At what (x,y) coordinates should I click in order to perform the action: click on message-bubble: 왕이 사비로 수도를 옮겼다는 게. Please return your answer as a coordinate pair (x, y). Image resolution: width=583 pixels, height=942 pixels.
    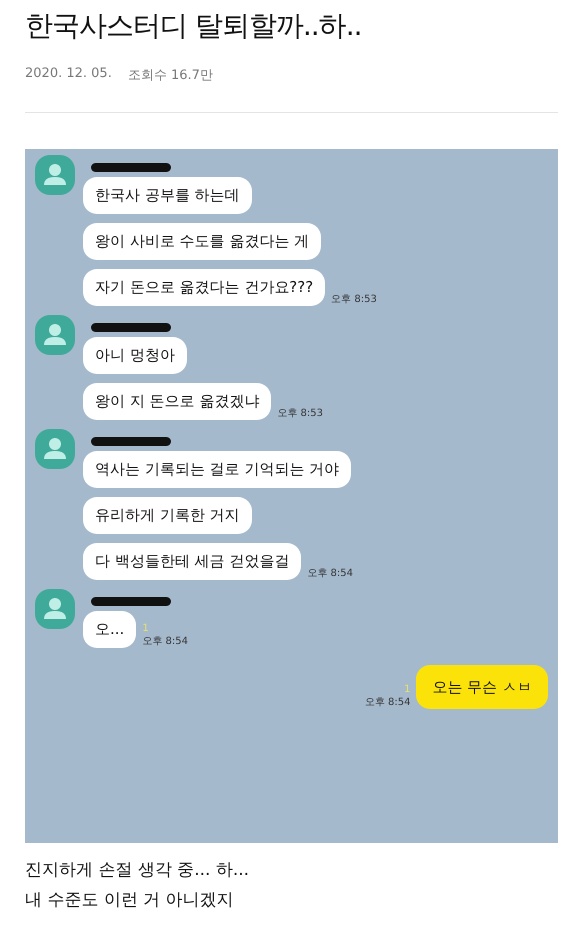
    Looking at the image, I should click on (202, 241).